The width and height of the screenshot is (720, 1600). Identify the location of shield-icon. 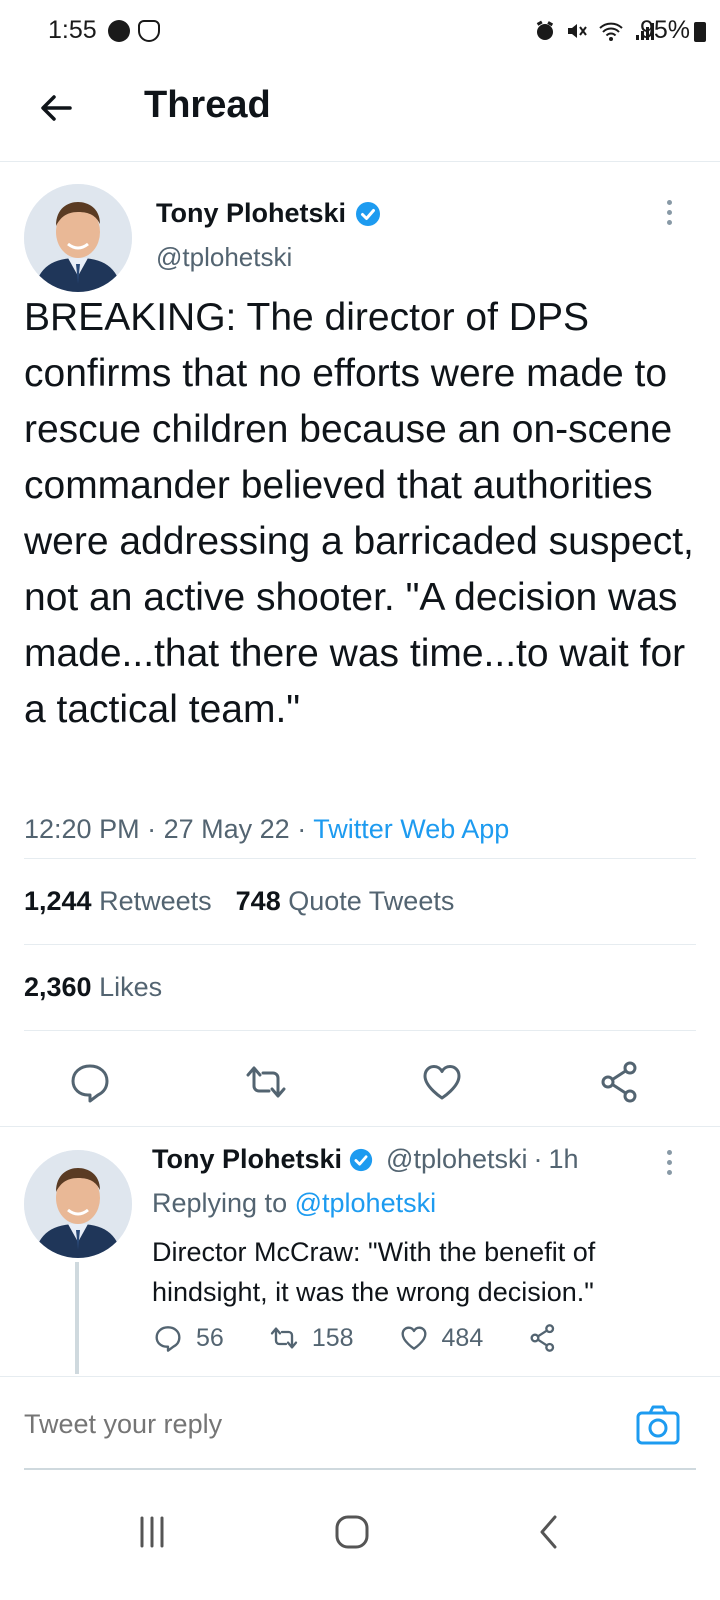
(149, 31).